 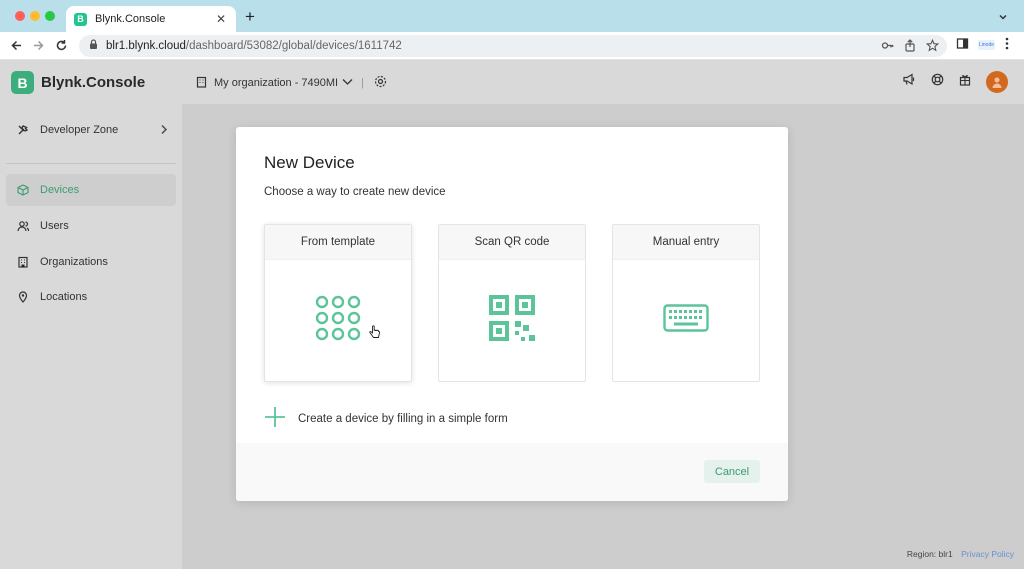 What do you see at coordinates (93, 82) in the screenshot?
I see `brand-name: Blynk.Console` at bounding box center [93, 82].